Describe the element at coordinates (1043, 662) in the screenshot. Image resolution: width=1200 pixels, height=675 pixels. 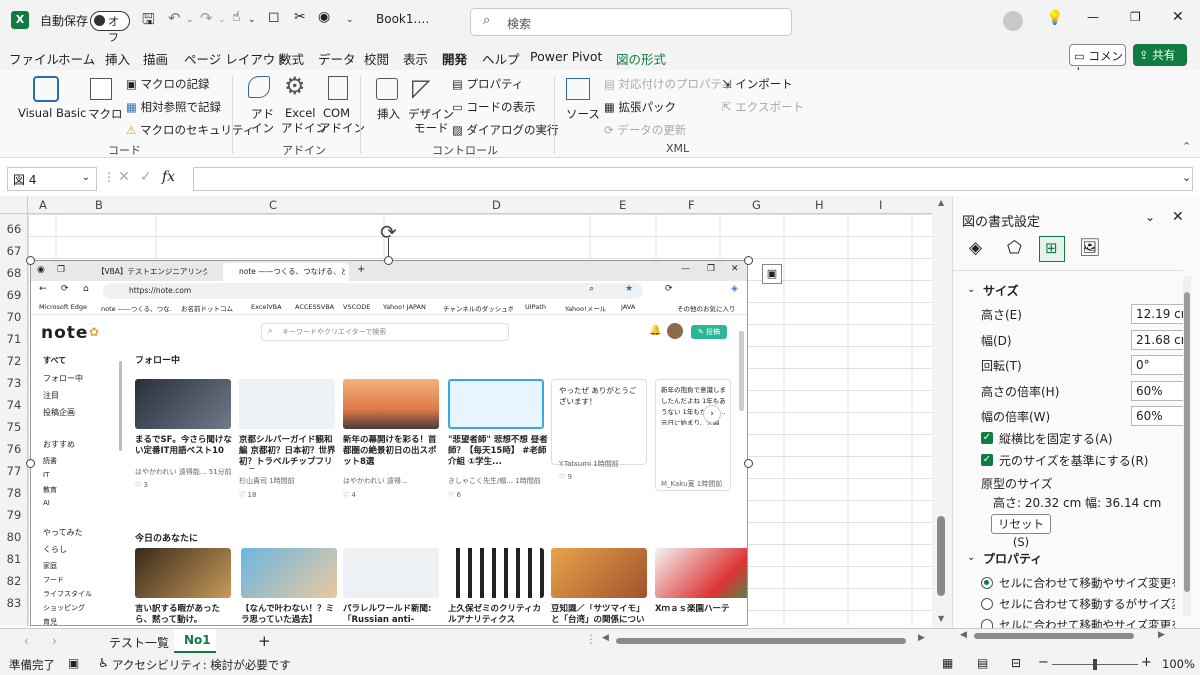
I see `zoom-out-icon: −` at that location.